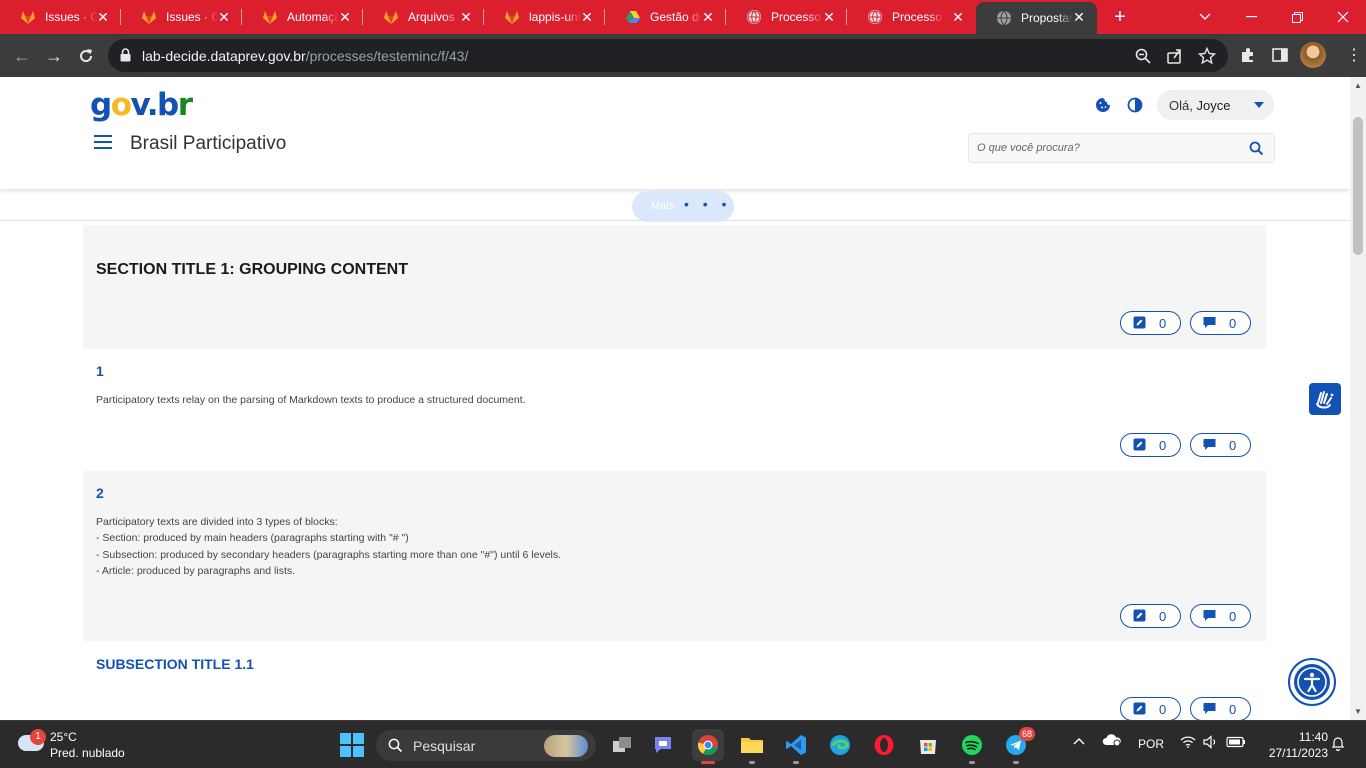 This screenshot has width=1366, height=768. I want to click on more-button: Mais • • •, so click(683, 206).